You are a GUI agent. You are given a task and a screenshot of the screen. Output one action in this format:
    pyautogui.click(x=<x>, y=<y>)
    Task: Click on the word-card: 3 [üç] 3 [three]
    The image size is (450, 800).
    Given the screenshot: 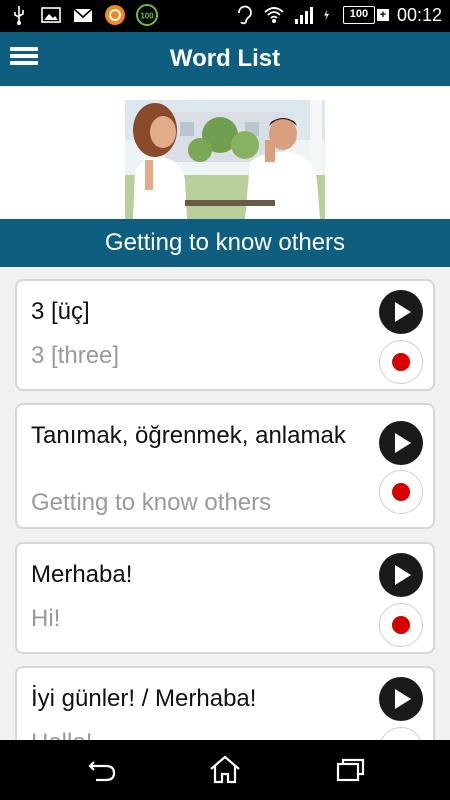 What is the action you would take?
    pyautogui.click(x=225, y=335)
    